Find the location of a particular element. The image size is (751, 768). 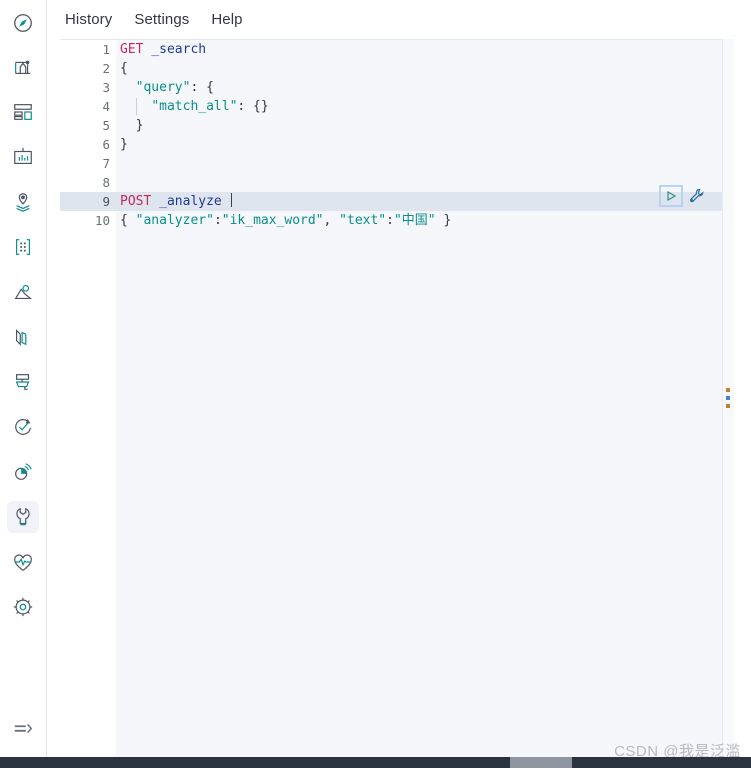

code-line-5: } is located at coordinates (419, 125).